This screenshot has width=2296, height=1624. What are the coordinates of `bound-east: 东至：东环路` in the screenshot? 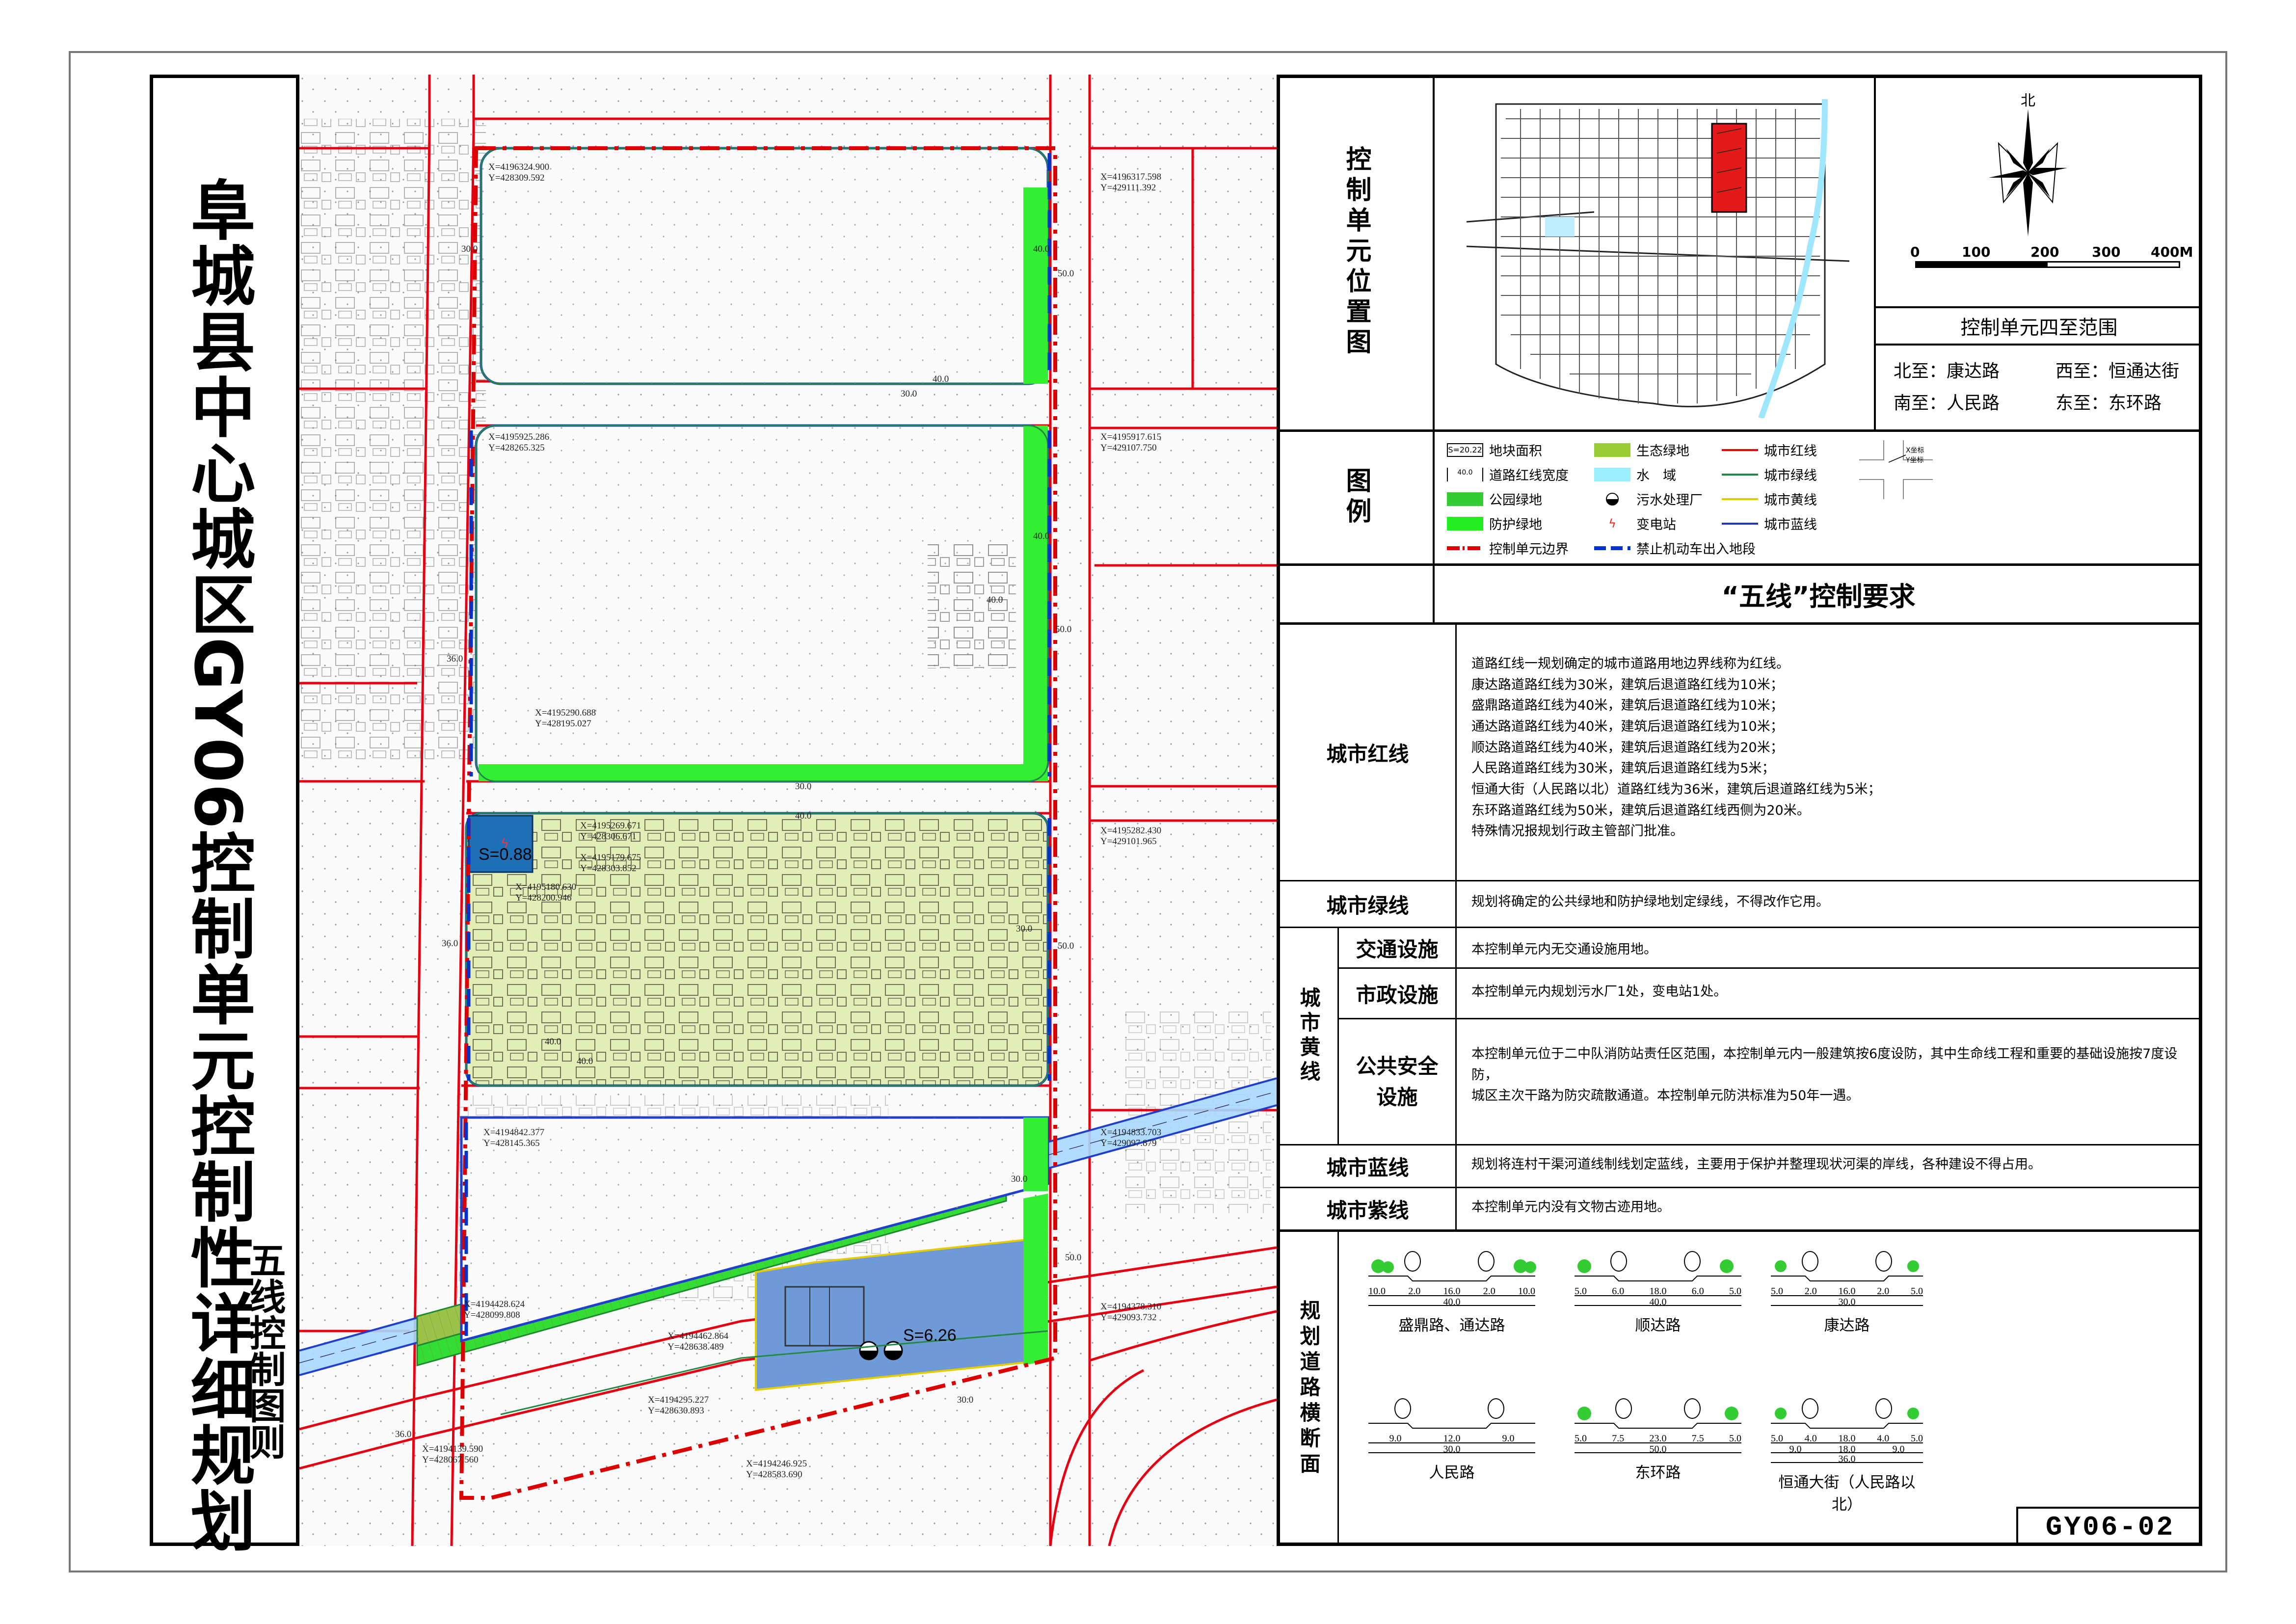 It's located at (2109, 403).